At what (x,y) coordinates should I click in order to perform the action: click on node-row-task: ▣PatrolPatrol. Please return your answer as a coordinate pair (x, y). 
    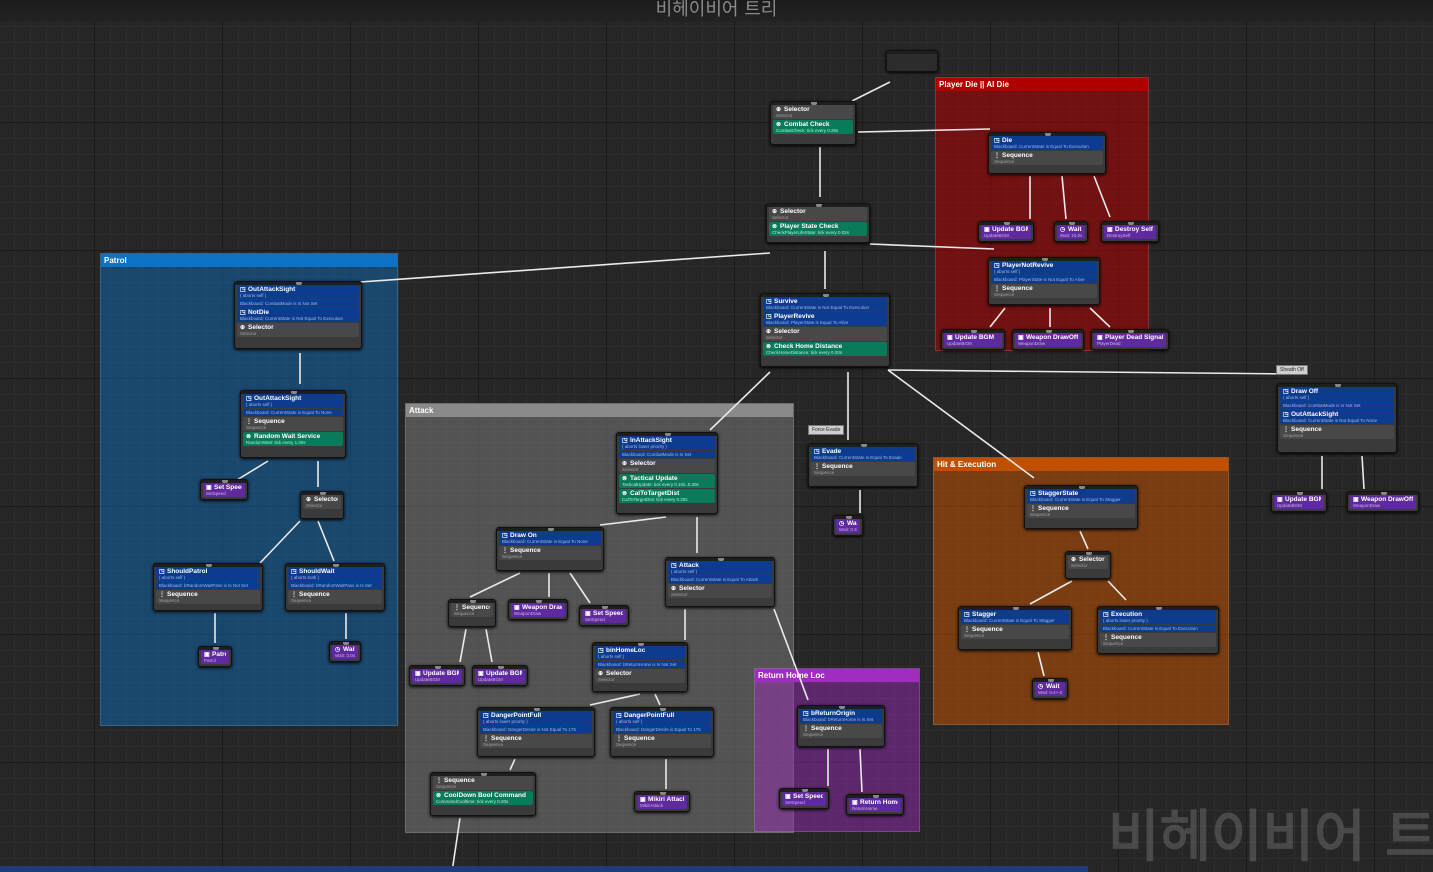
    Looking at the image, I should click on (215, 657).